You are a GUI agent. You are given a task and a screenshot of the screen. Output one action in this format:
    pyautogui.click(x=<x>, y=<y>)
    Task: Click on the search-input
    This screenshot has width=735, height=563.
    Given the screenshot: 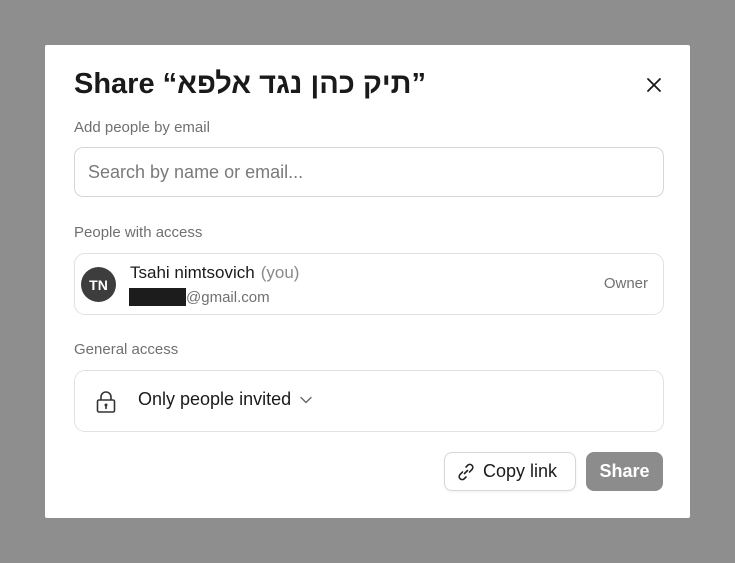 What is the action you would take?
    pyautogui.click(x=369, y=172)
    